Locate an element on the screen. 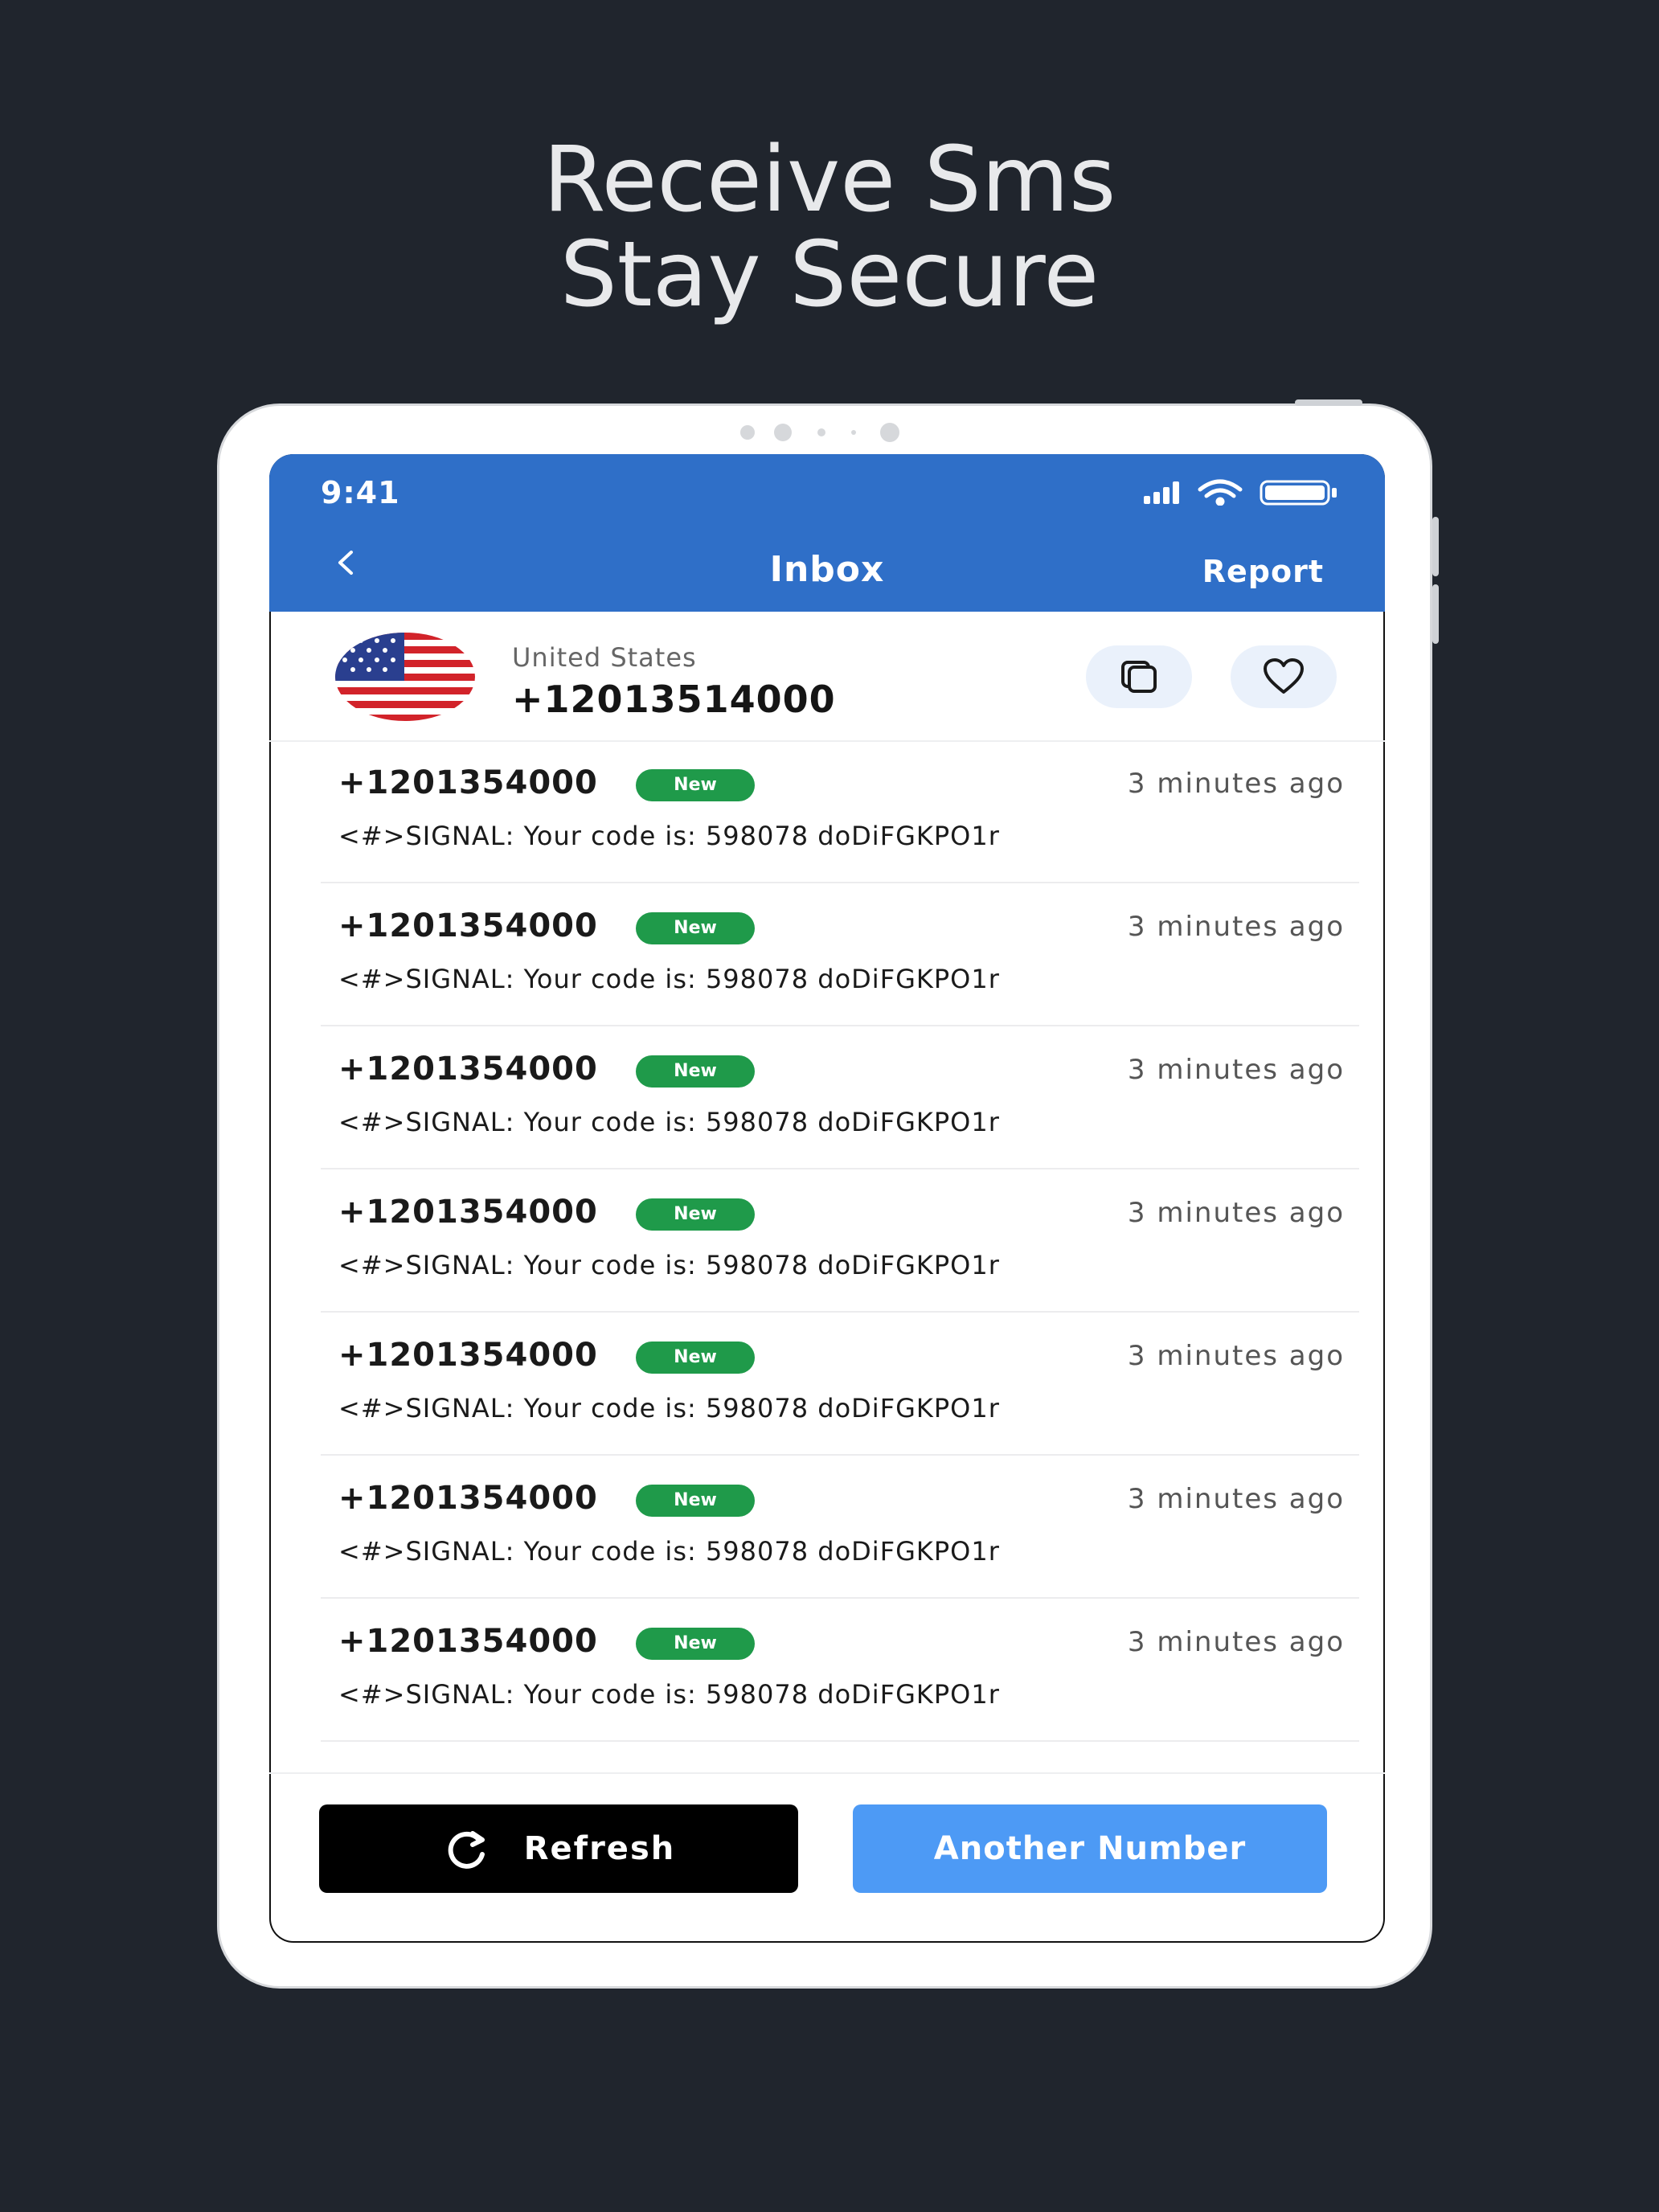  headline: Receive Sms Stay Secure is located at coordinates (829, 227).